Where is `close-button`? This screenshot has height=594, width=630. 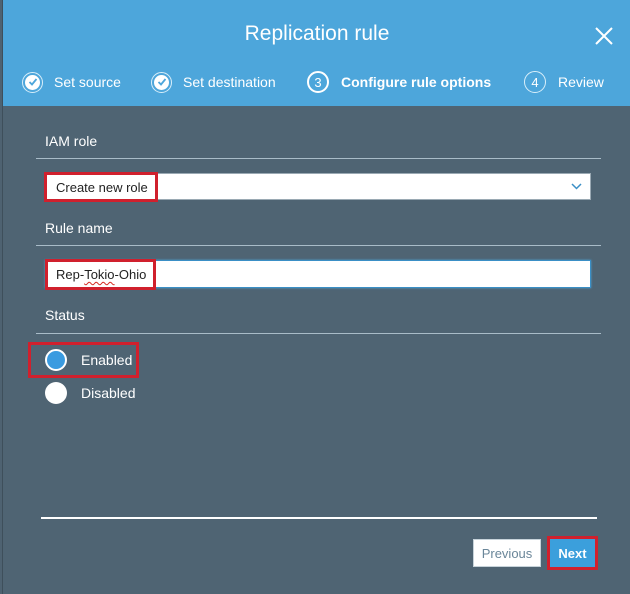 close-button is located at coordinates (604, 36).